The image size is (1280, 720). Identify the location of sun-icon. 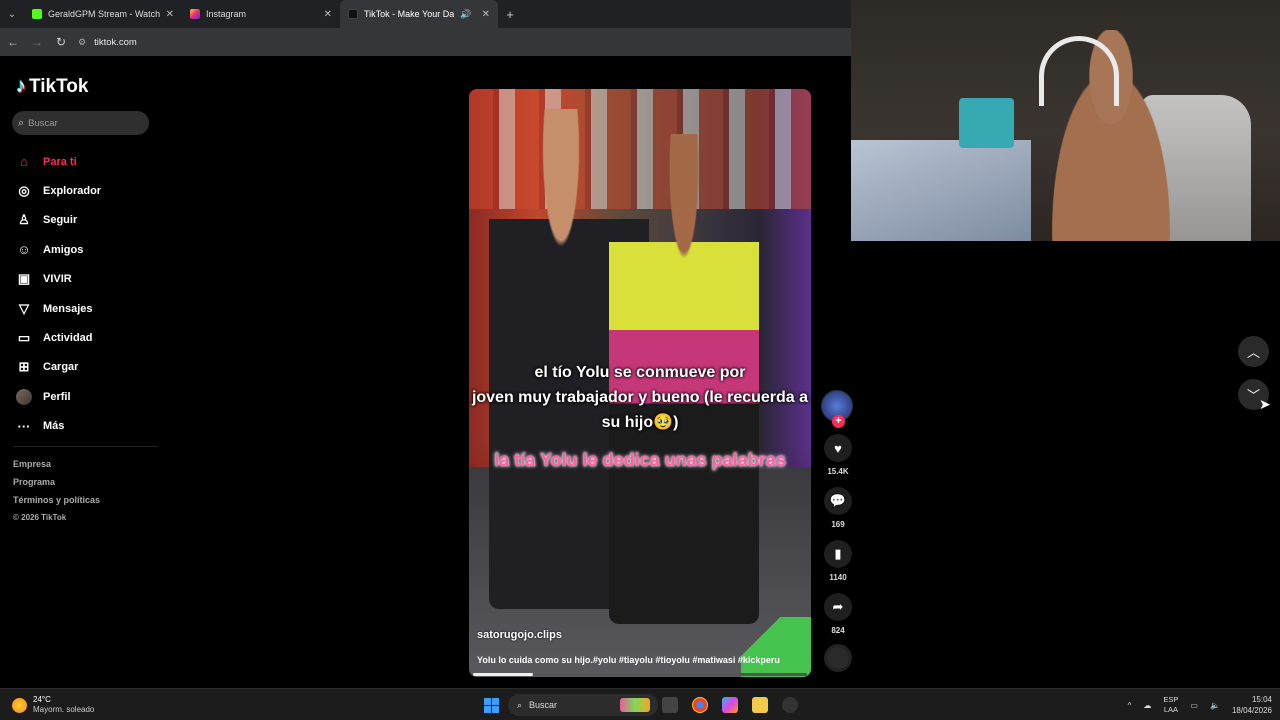
(19, 705).